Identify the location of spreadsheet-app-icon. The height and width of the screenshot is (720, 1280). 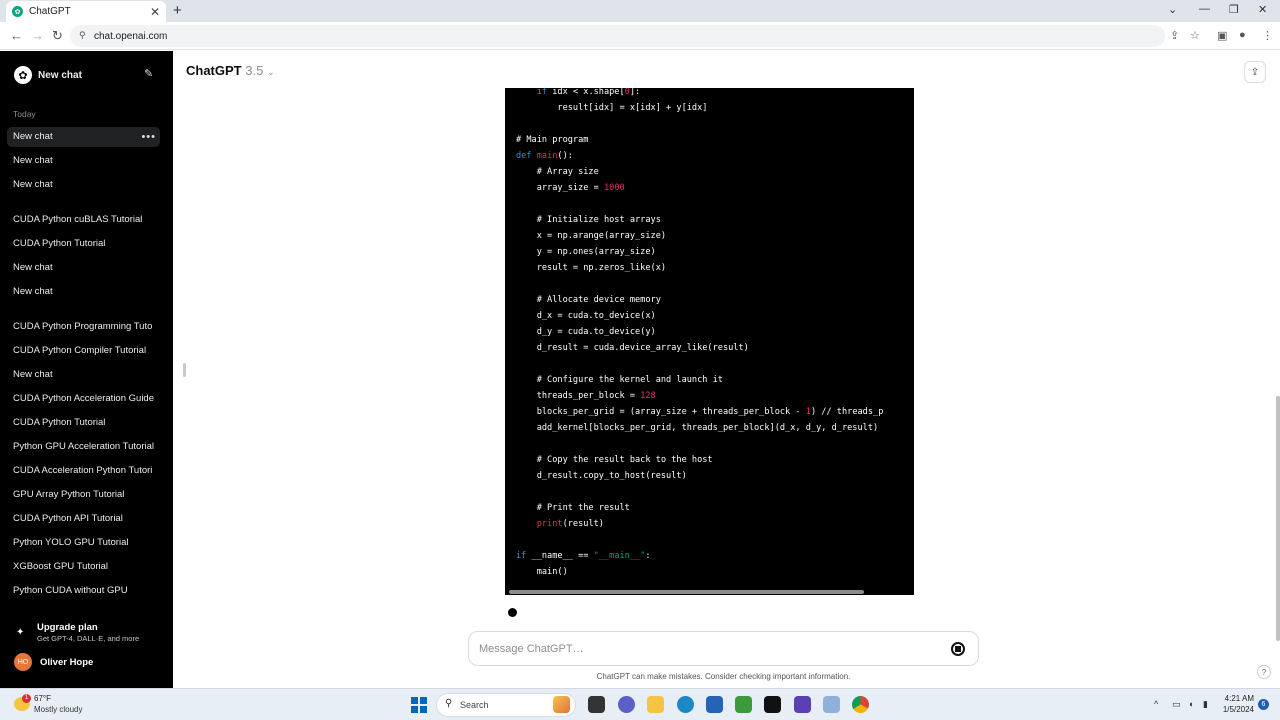
(743, 704).